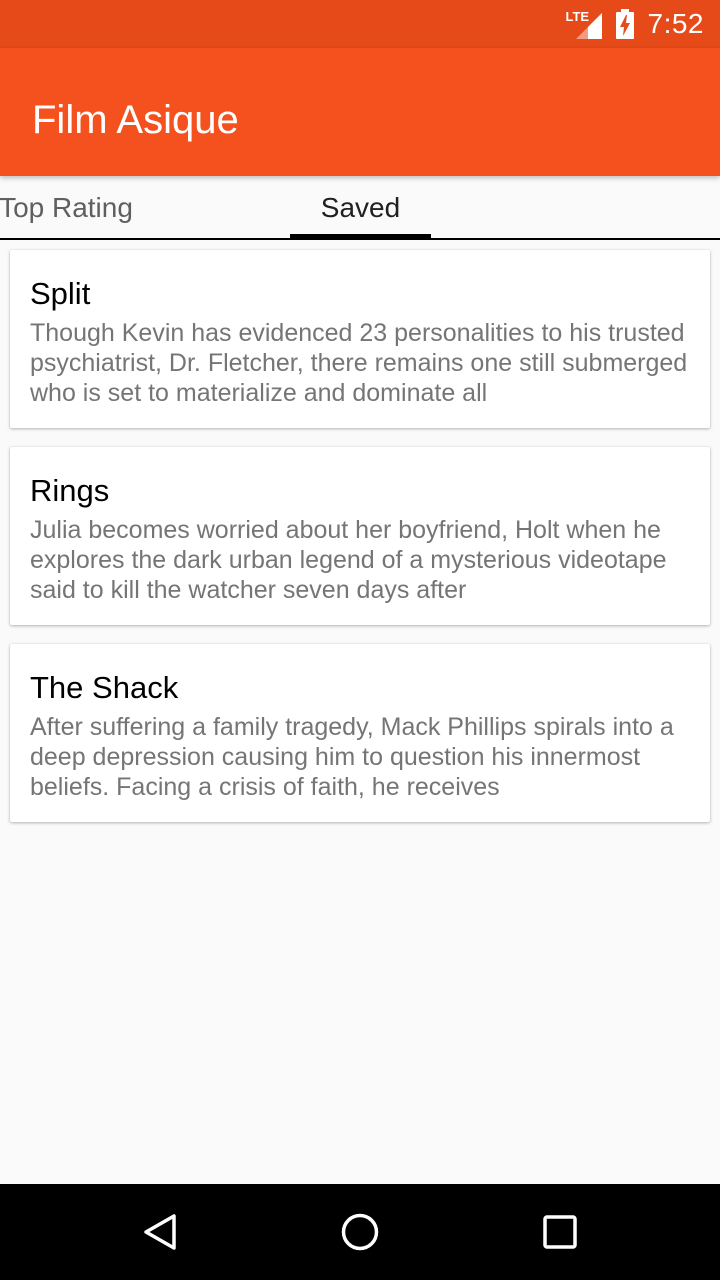 The width and height of the screenshot is (720, 1280). Describe the element at coordinates (360, 24) in the screenshot. I see `status-bar: LTE 7:52` at that location.